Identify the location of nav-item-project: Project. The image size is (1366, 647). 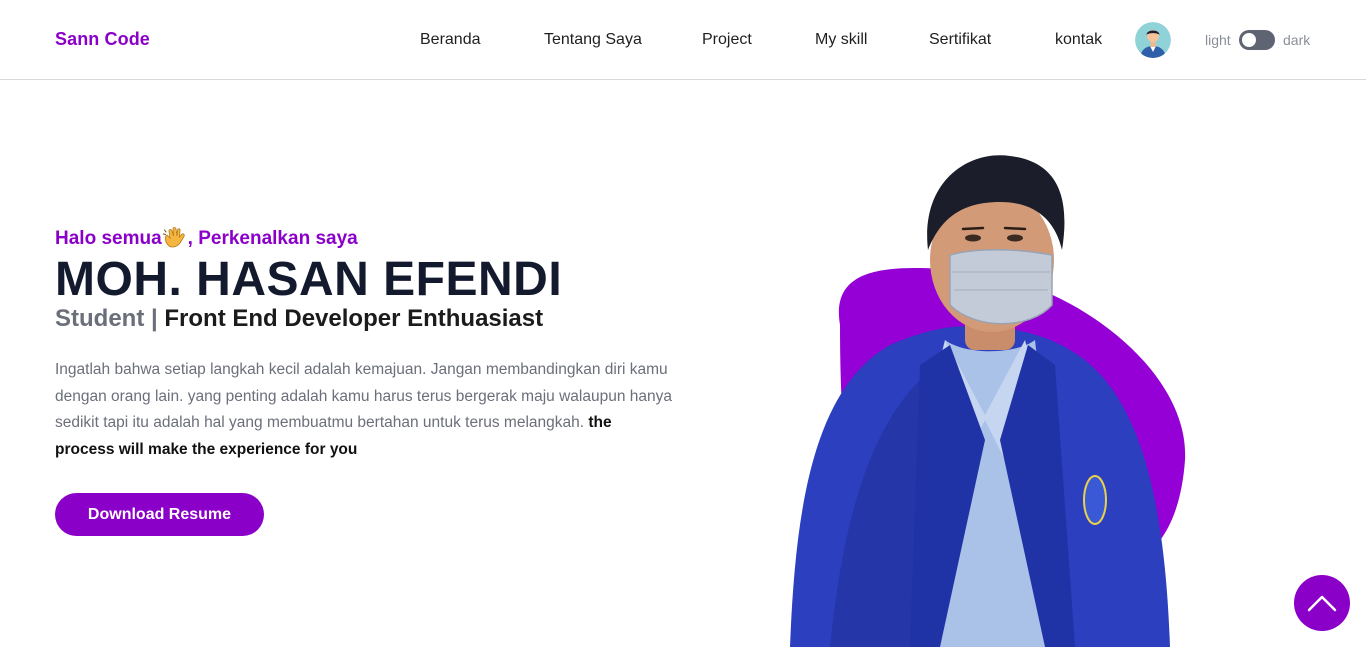
(727, 40).